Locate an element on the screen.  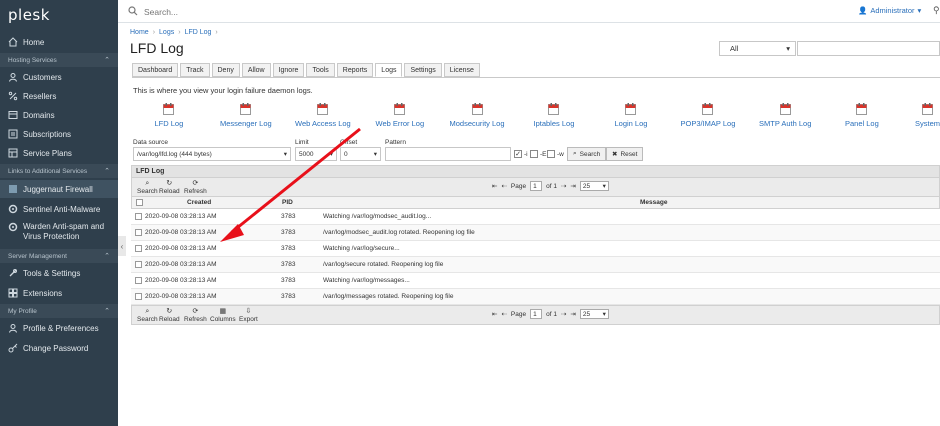
breadcrumb-home: Home is located at coordinates (139, 32).